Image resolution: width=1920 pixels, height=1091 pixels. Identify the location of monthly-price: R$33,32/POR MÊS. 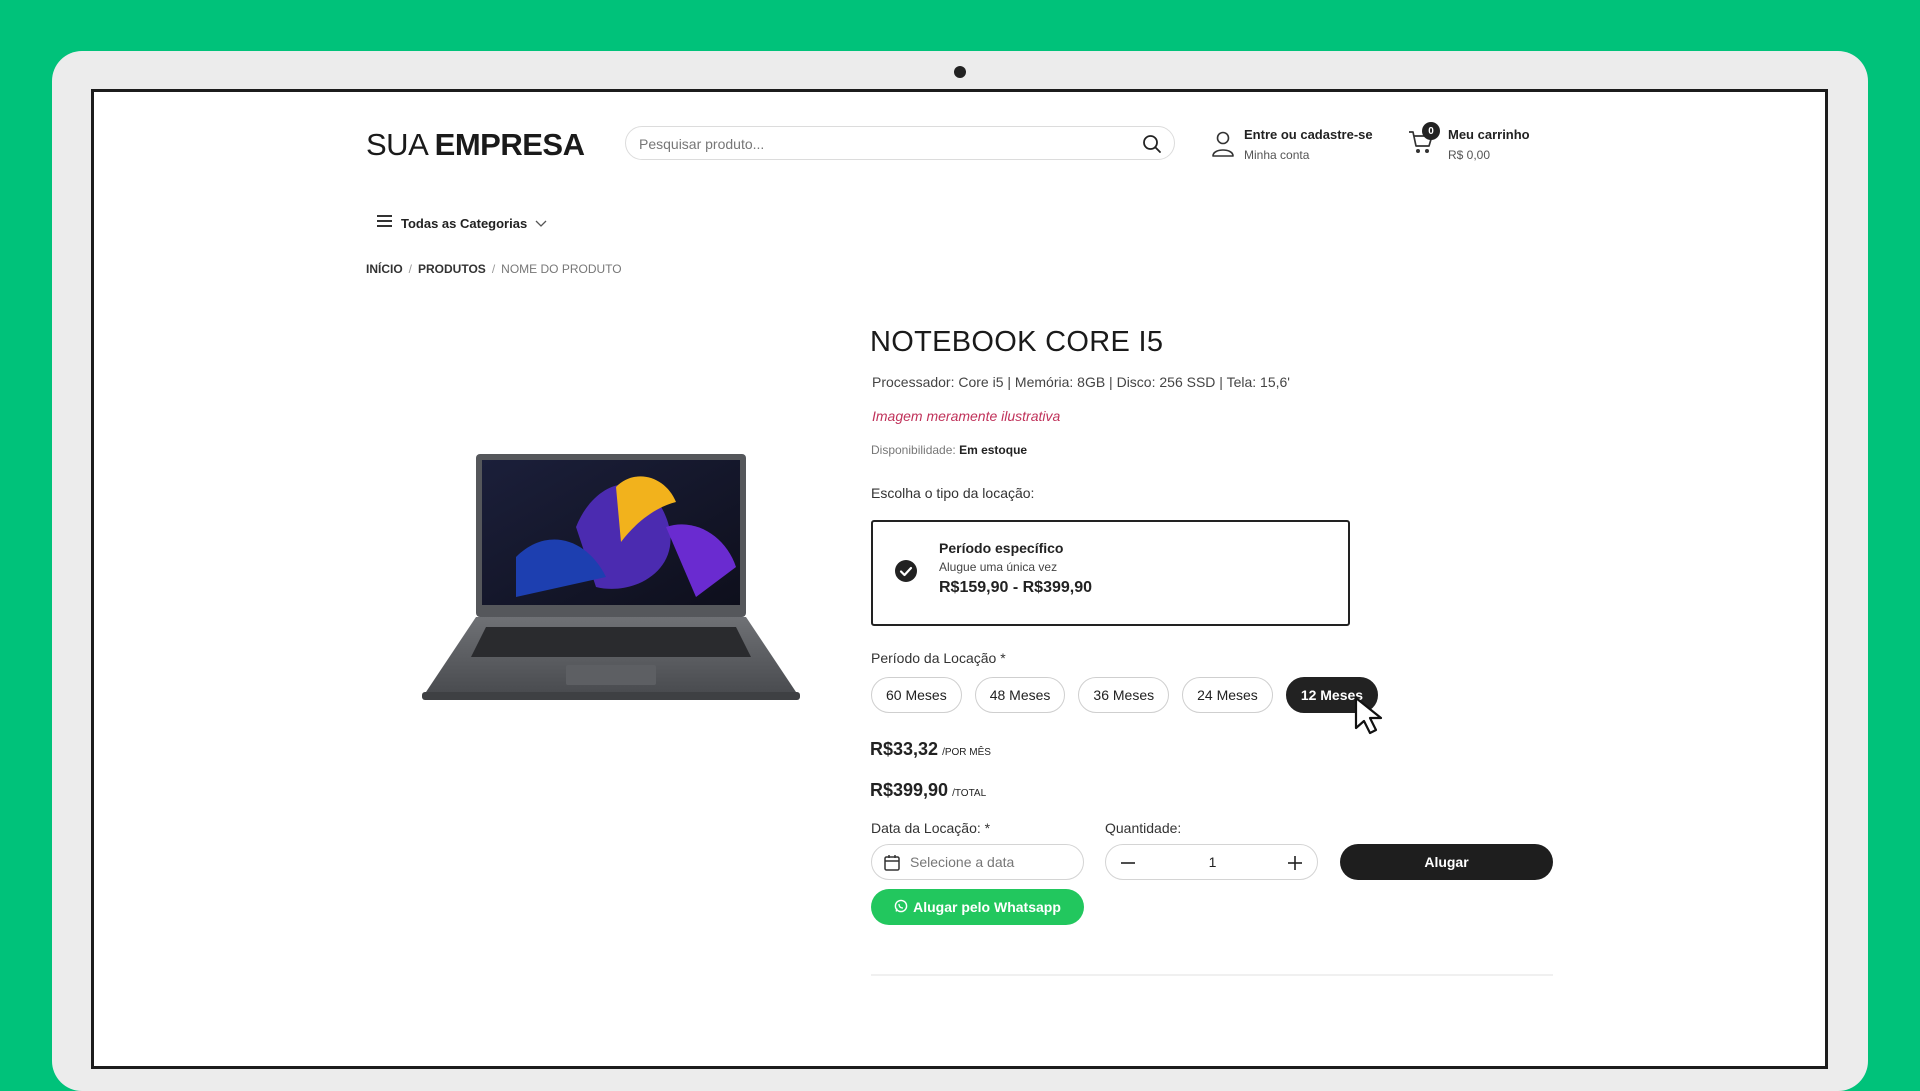
(930, 749).